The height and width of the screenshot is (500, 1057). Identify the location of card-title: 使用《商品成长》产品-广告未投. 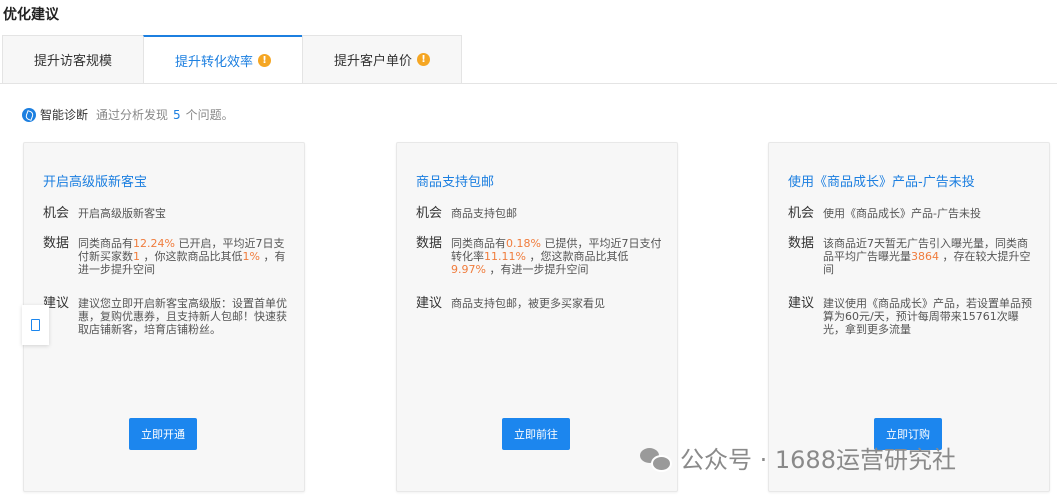
(881, 180).